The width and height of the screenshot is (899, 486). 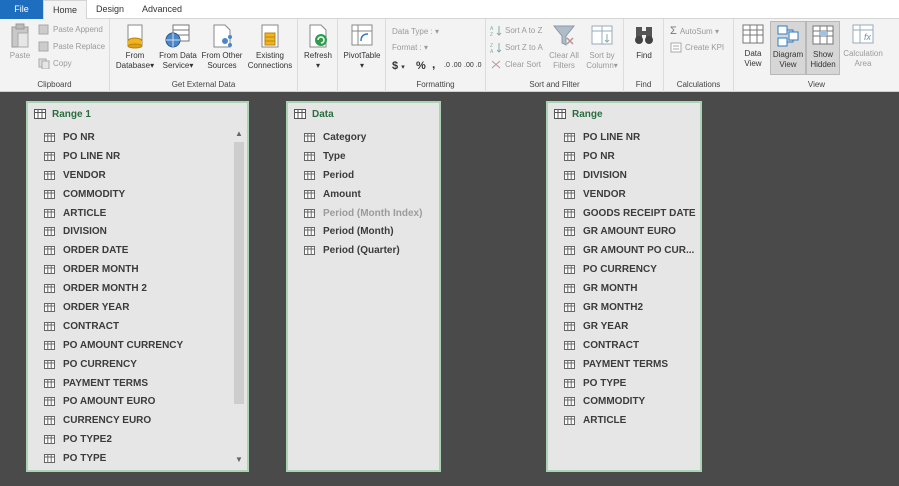 What do you see at coordinates (644, 42) in the screenshot?
I see `find-button: Find` at bounding box center [644, 42].